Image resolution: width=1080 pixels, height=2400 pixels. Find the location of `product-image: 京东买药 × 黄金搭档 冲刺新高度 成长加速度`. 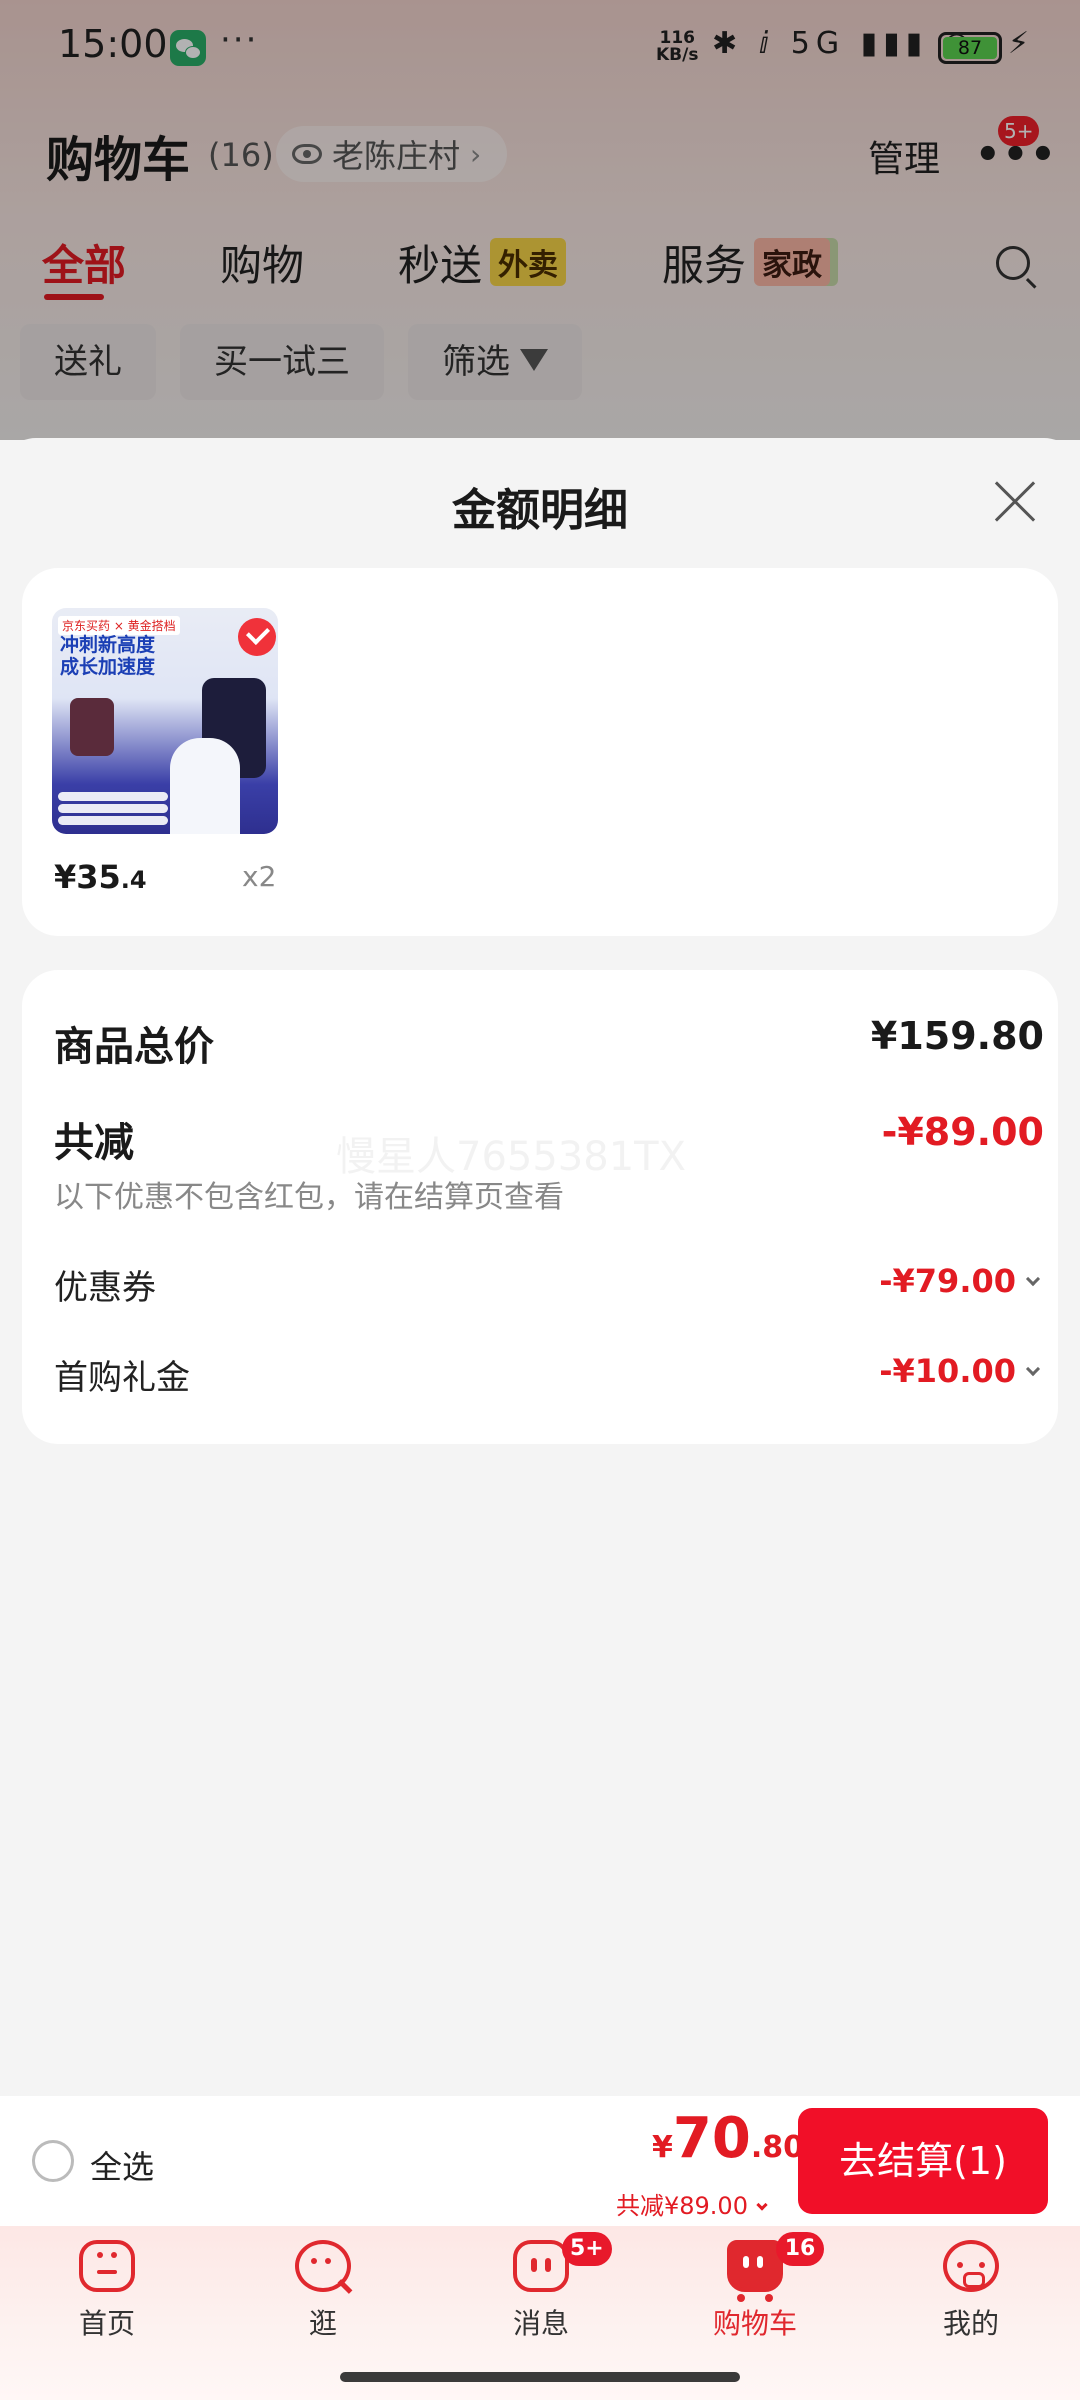

product-image: 京东买药 × 黄金搭档 冲刺新高度 成长加速度 is located at coordinates (165, 721).